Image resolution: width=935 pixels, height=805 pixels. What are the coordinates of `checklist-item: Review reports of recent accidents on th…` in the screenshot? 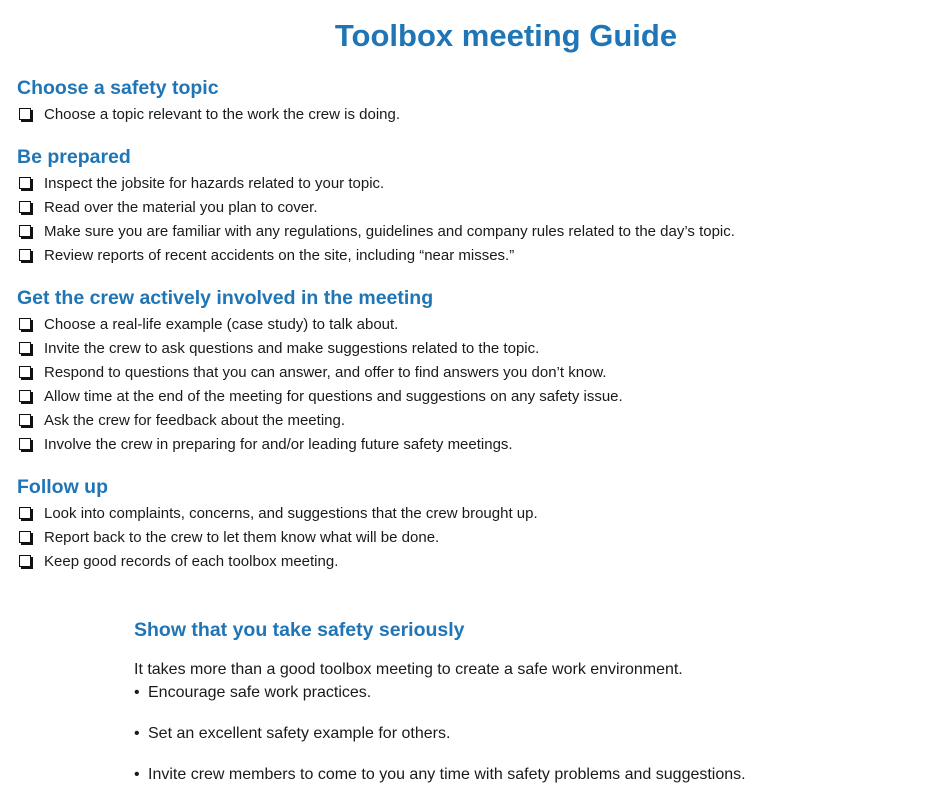 It's located at (376, 256).